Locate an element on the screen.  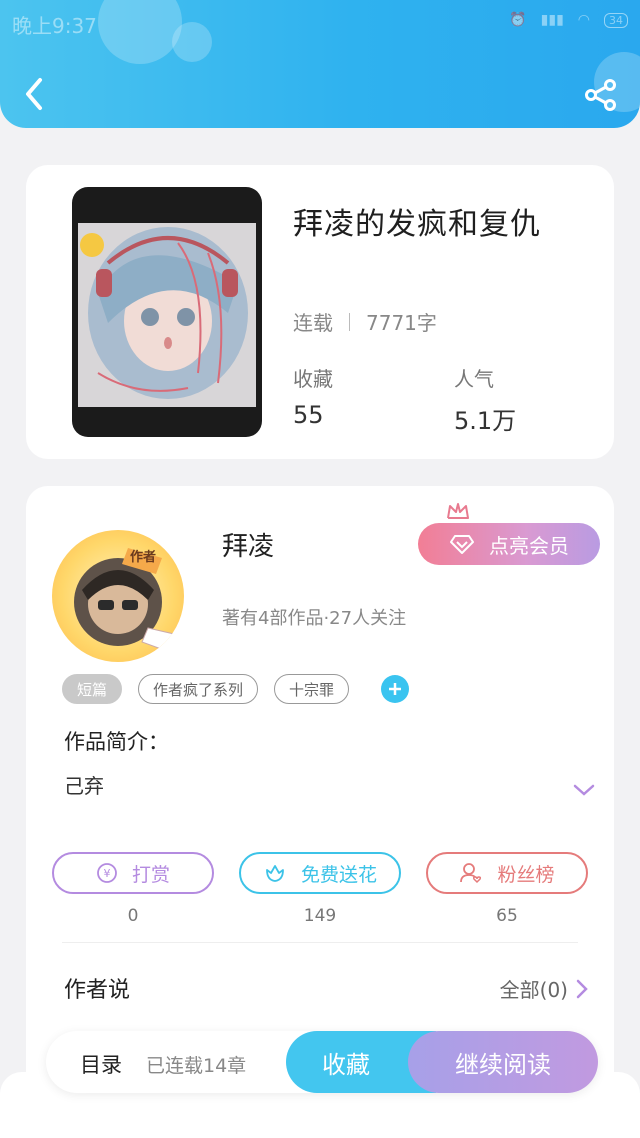
share-button is located at coordinates (601, 95).